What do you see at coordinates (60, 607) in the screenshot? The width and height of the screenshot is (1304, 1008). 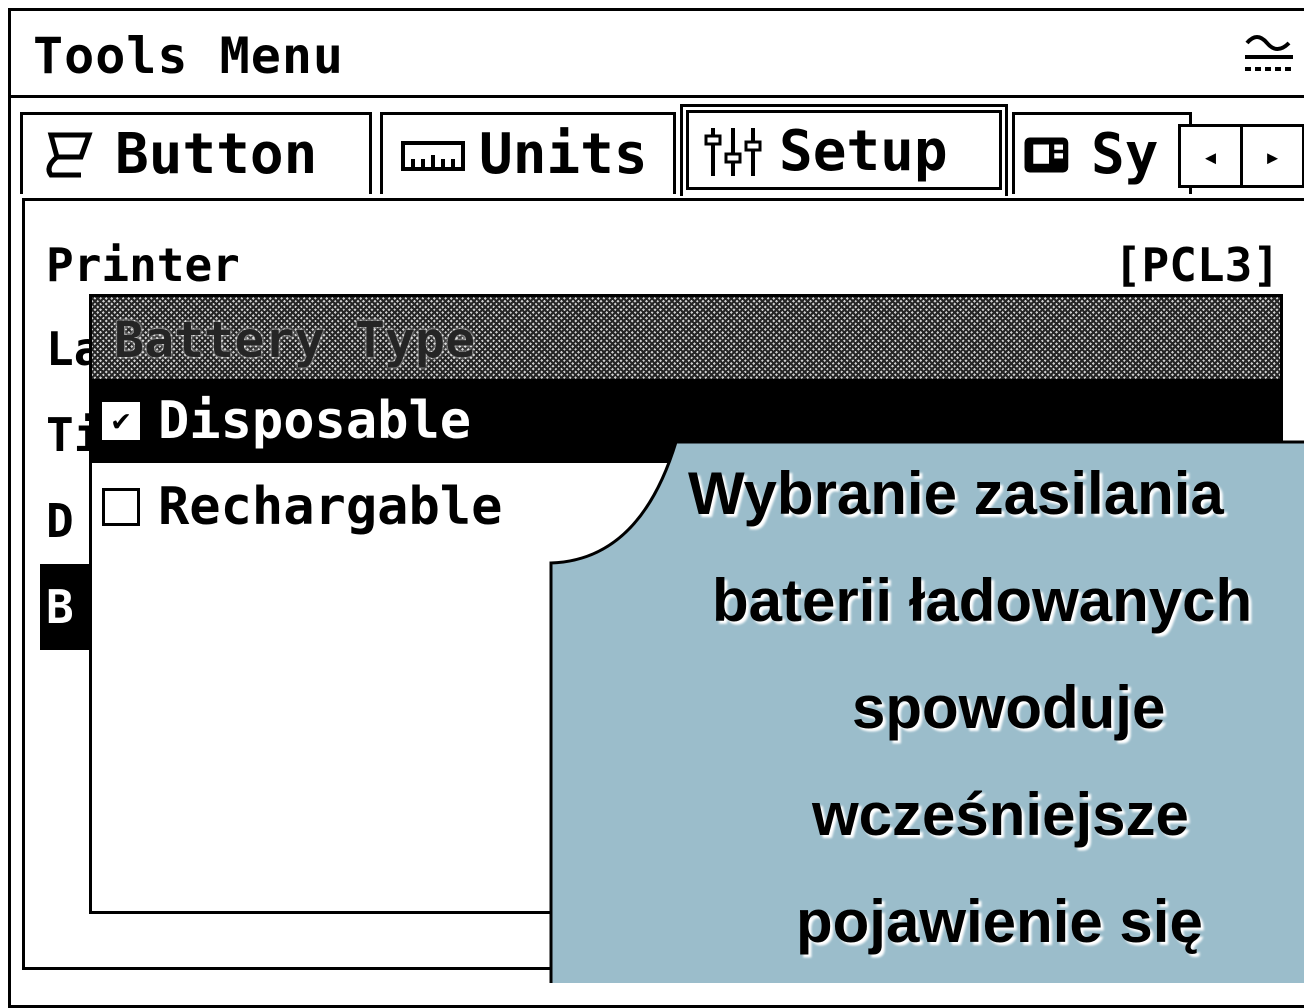 I see `setting-label-5: B` at bounding box center [60, 607].